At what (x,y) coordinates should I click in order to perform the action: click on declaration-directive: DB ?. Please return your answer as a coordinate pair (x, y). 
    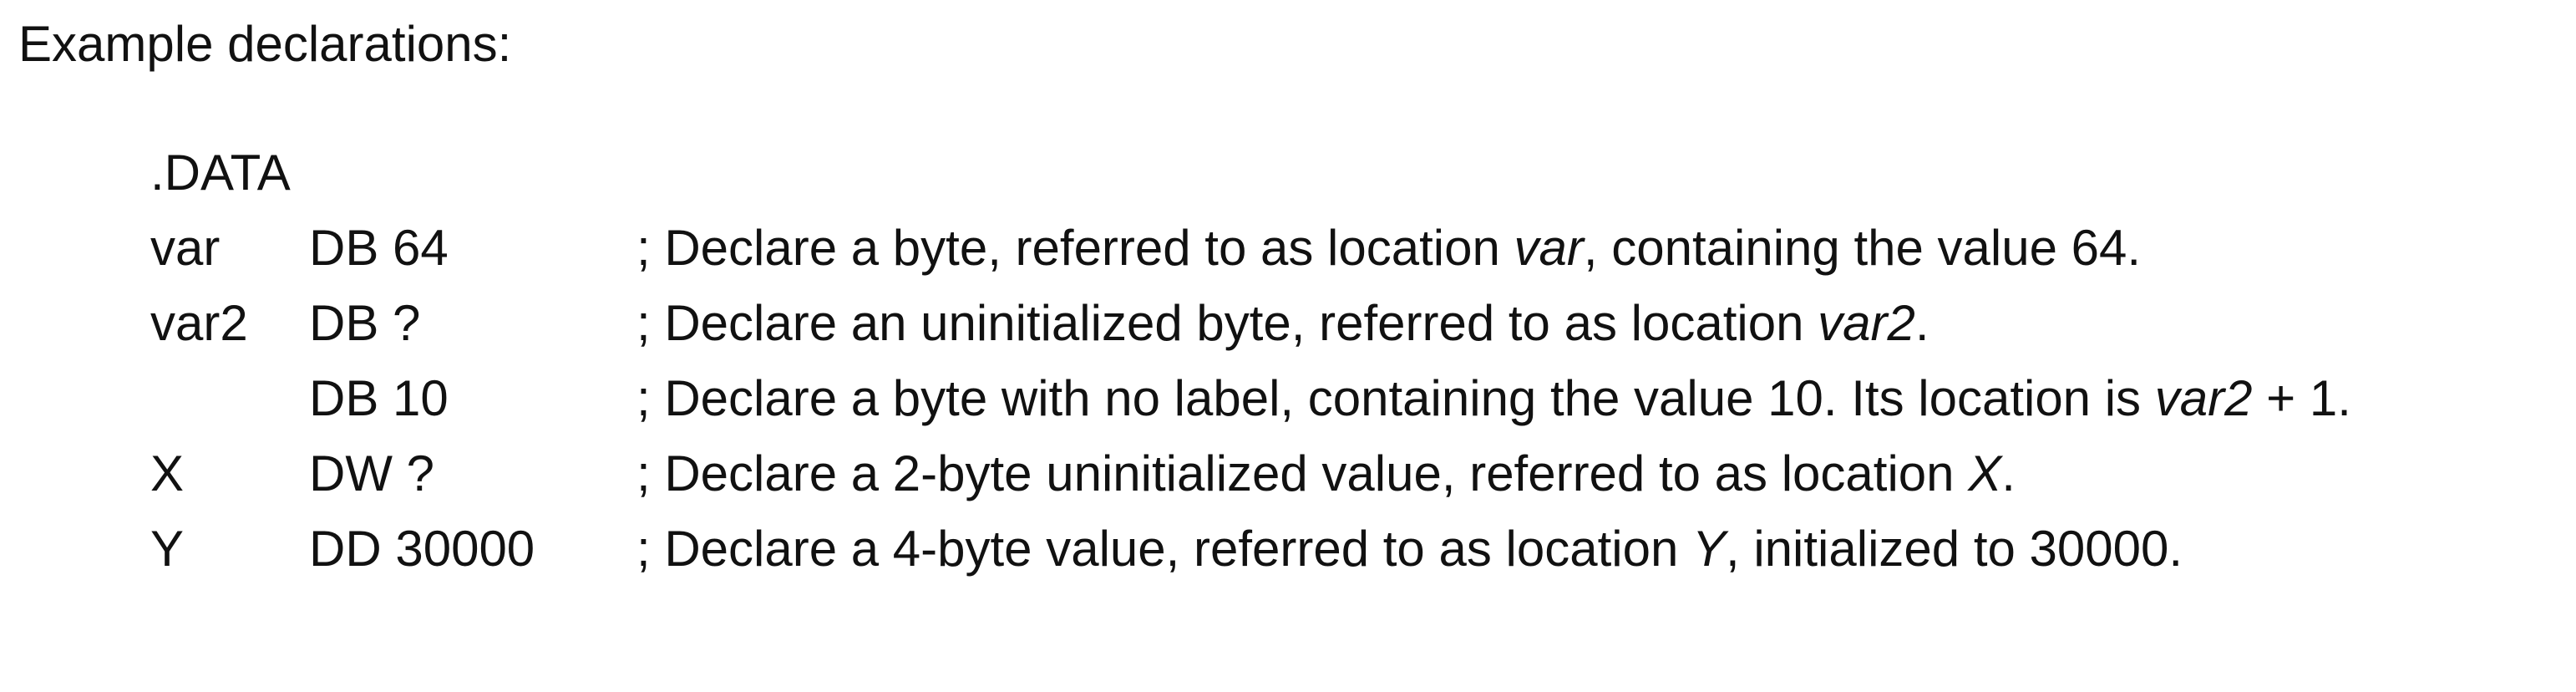
    Looking at the image, I should click on (365, 323).